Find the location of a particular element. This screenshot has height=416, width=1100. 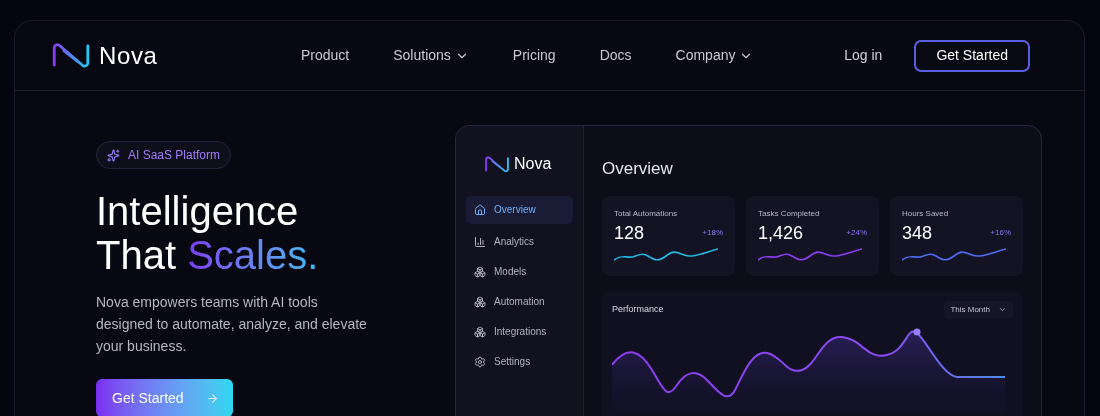

stat-change: +16% is located at coordinates (1000, 232).